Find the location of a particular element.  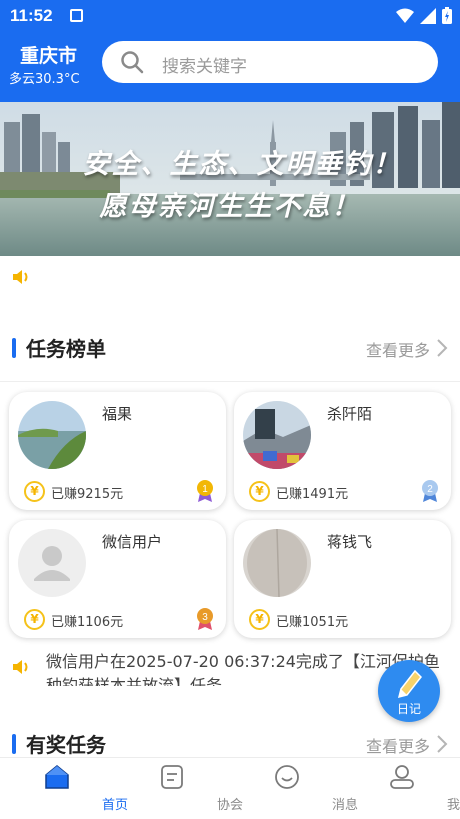

rank-card: 杀阡陌 ¥ 已赚1491元 2 is located at coordinates (342, 451).